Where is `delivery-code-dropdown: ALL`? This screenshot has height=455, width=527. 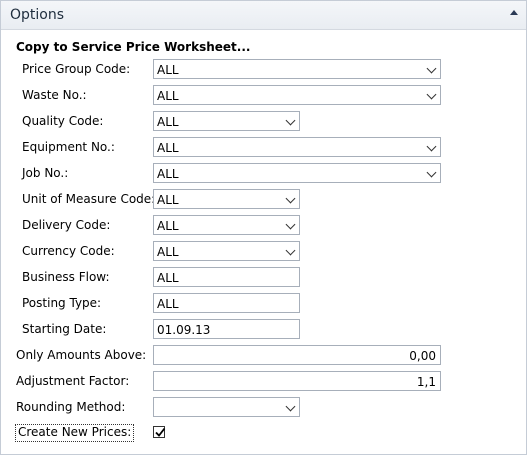 delivery-code-dropdown: ALL is located at coordinates (226, 225).